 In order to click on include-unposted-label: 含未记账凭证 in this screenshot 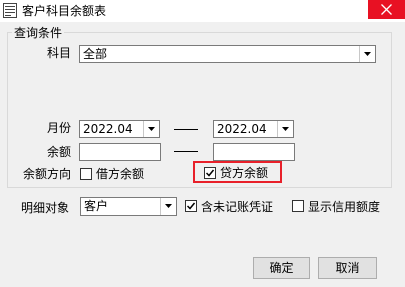, I will do `click(237, 207)`.